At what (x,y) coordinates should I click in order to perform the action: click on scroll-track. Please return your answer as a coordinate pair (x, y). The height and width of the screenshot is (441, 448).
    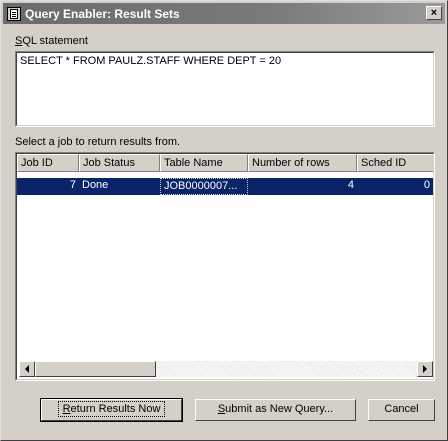
    Looking at the image, I should click on (226, 369).